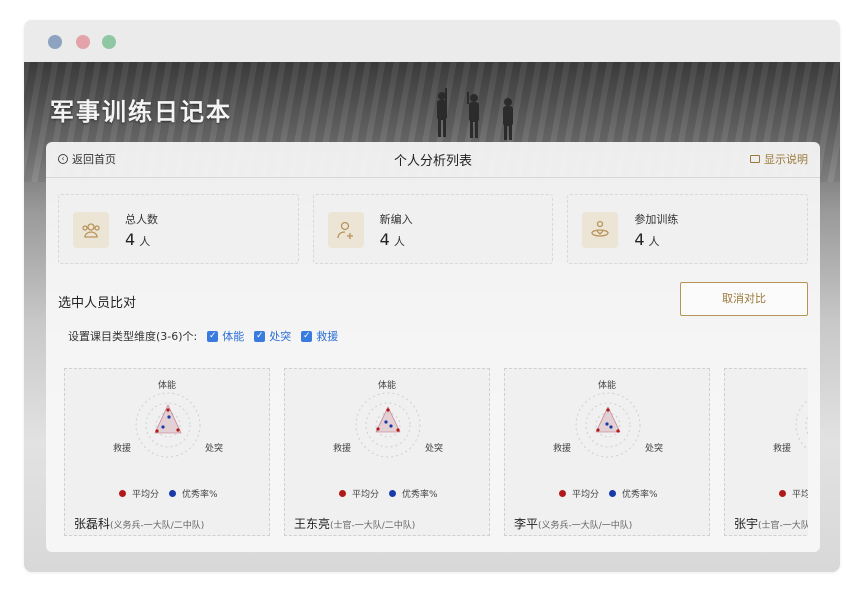 The image size is (862, 591). I want to click on person-card: 体能 救援 处突 平均分 优秀率% 王东亮(士官-一大队/二中队), so click(387, 452).